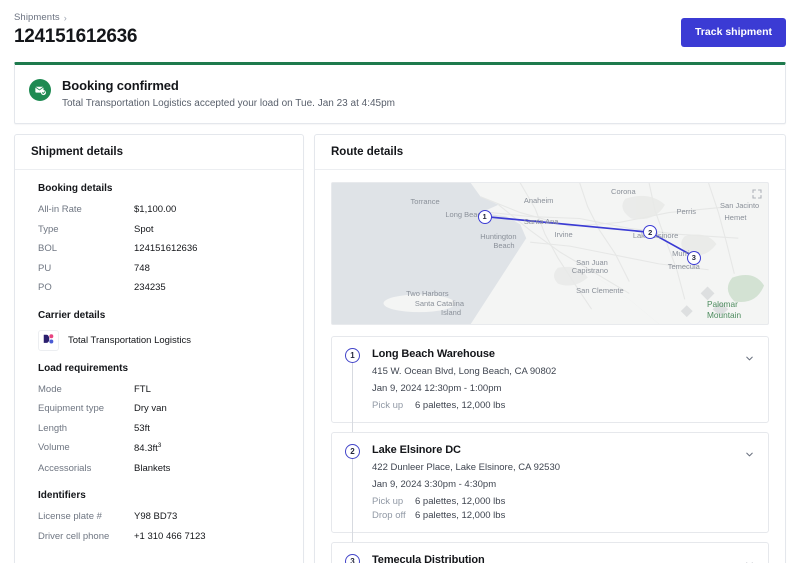 The height and width of the screenshot is (563, 800). I want to click on detail-row: Driver cell phone +1 310 466 7123, so click(162, 537).